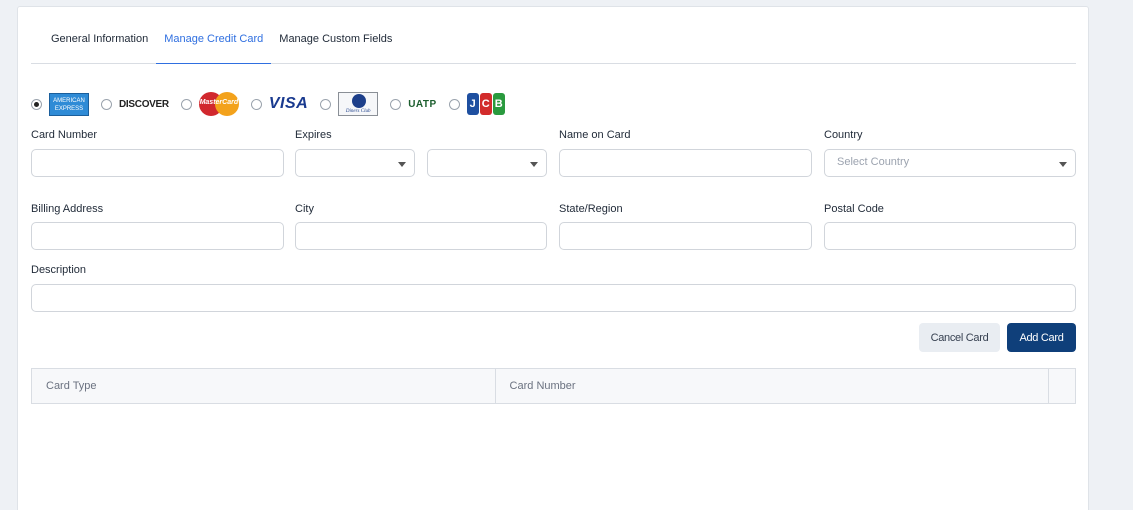  I want to click on name-on-card-label: Name on Card, so click(595, 135).